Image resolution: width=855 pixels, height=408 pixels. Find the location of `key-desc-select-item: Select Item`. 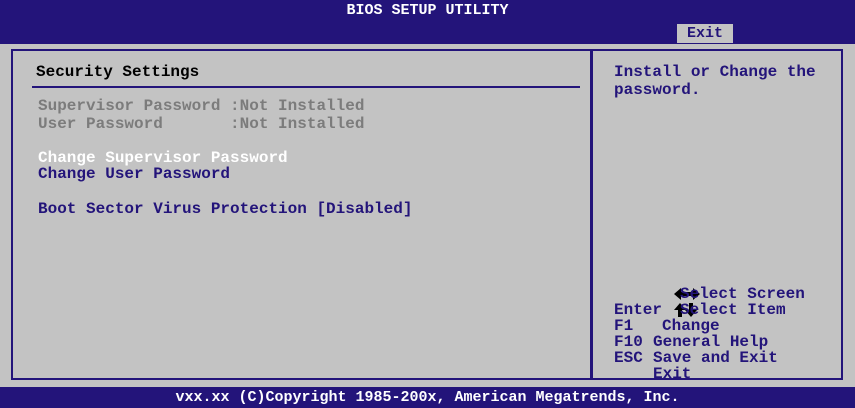

key-desc-select-item: Select Item is located at coordinates (733, 310).